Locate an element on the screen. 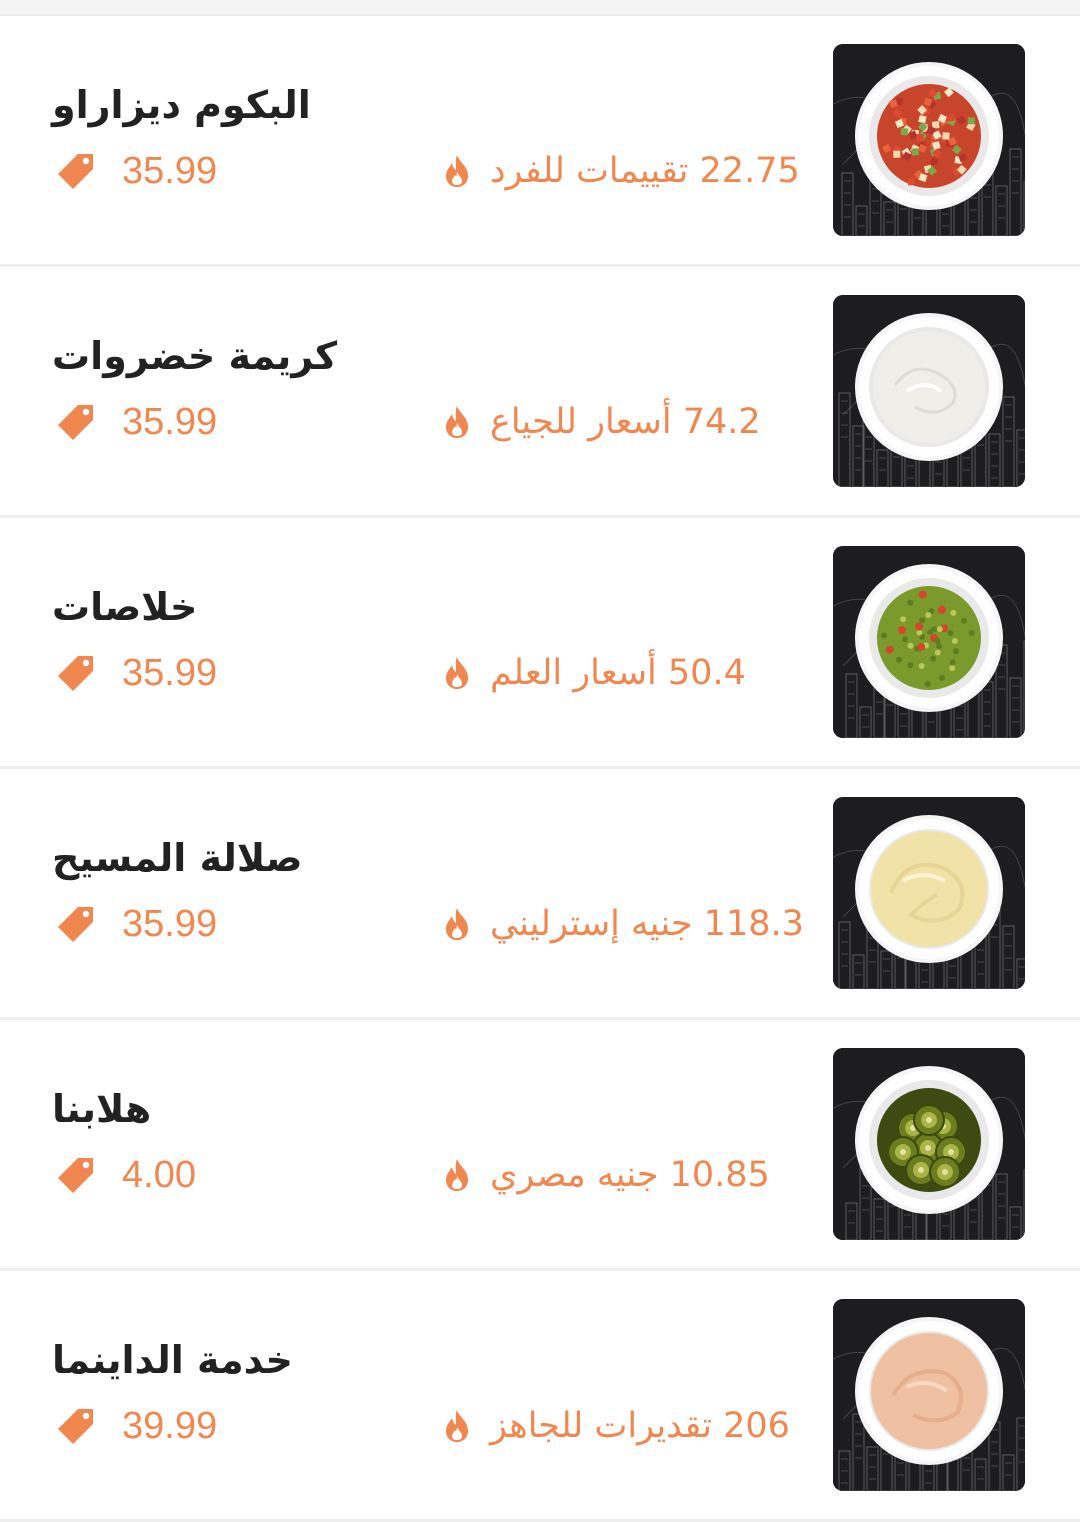 The width and height of the screenshot is (1080, 1522). calorie-row: 22.75 تقييمات للفرد is located at coordinates (621, 171).